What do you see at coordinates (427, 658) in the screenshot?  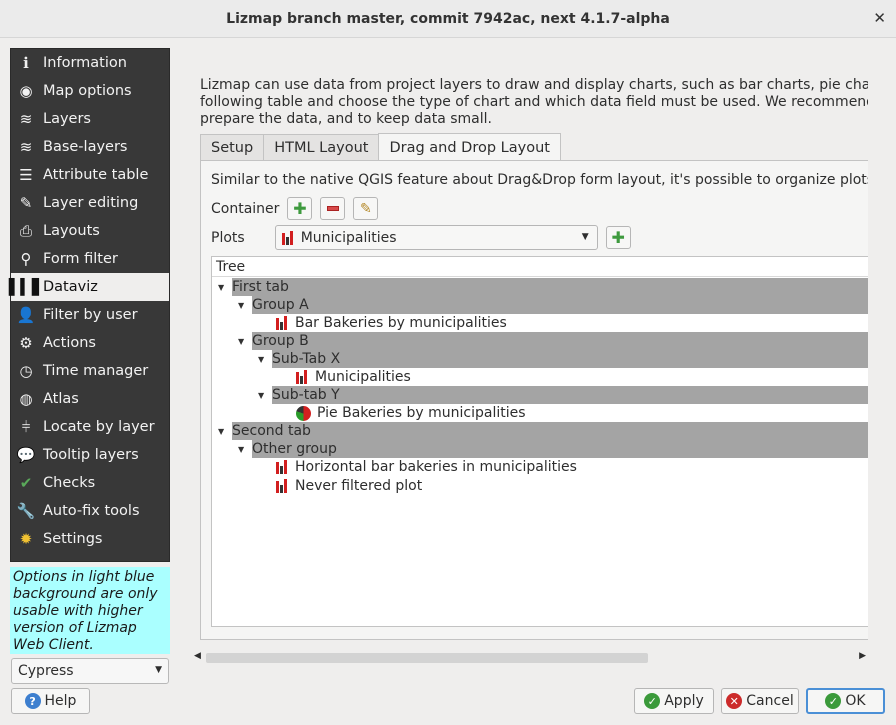 I see `scrollbar-thumb` at bounding box center [427, 658].